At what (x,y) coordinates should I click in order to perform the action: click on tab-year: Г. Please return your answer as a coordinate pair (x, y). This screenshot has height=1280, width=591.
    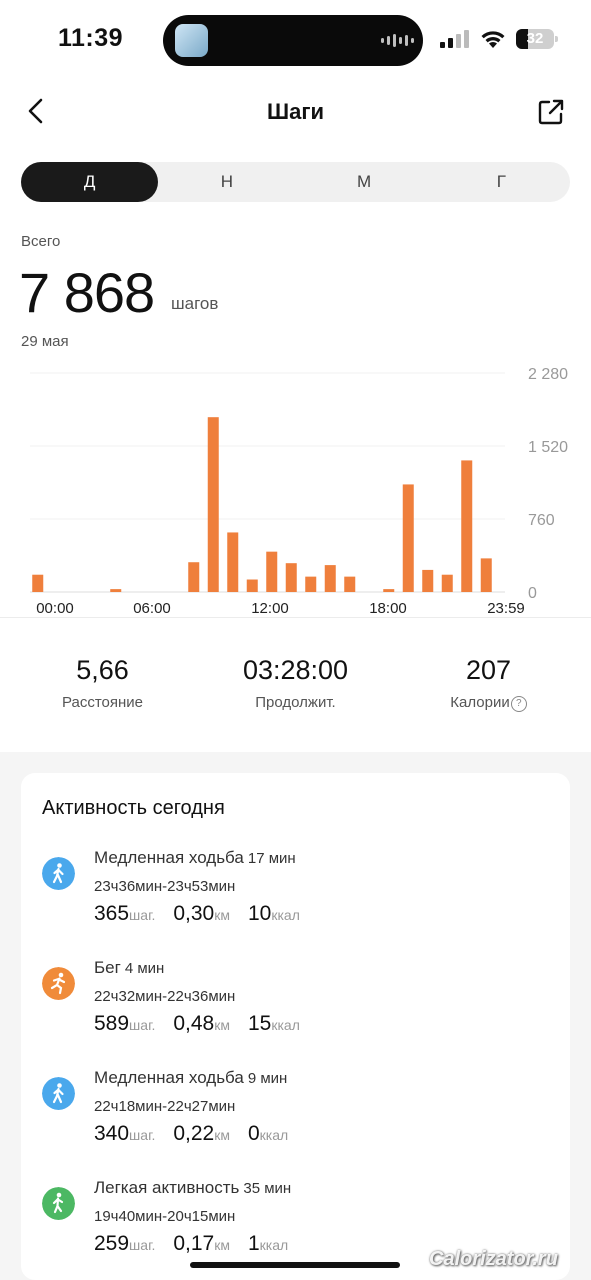
    Looking at the image, I should click on (501, 182).